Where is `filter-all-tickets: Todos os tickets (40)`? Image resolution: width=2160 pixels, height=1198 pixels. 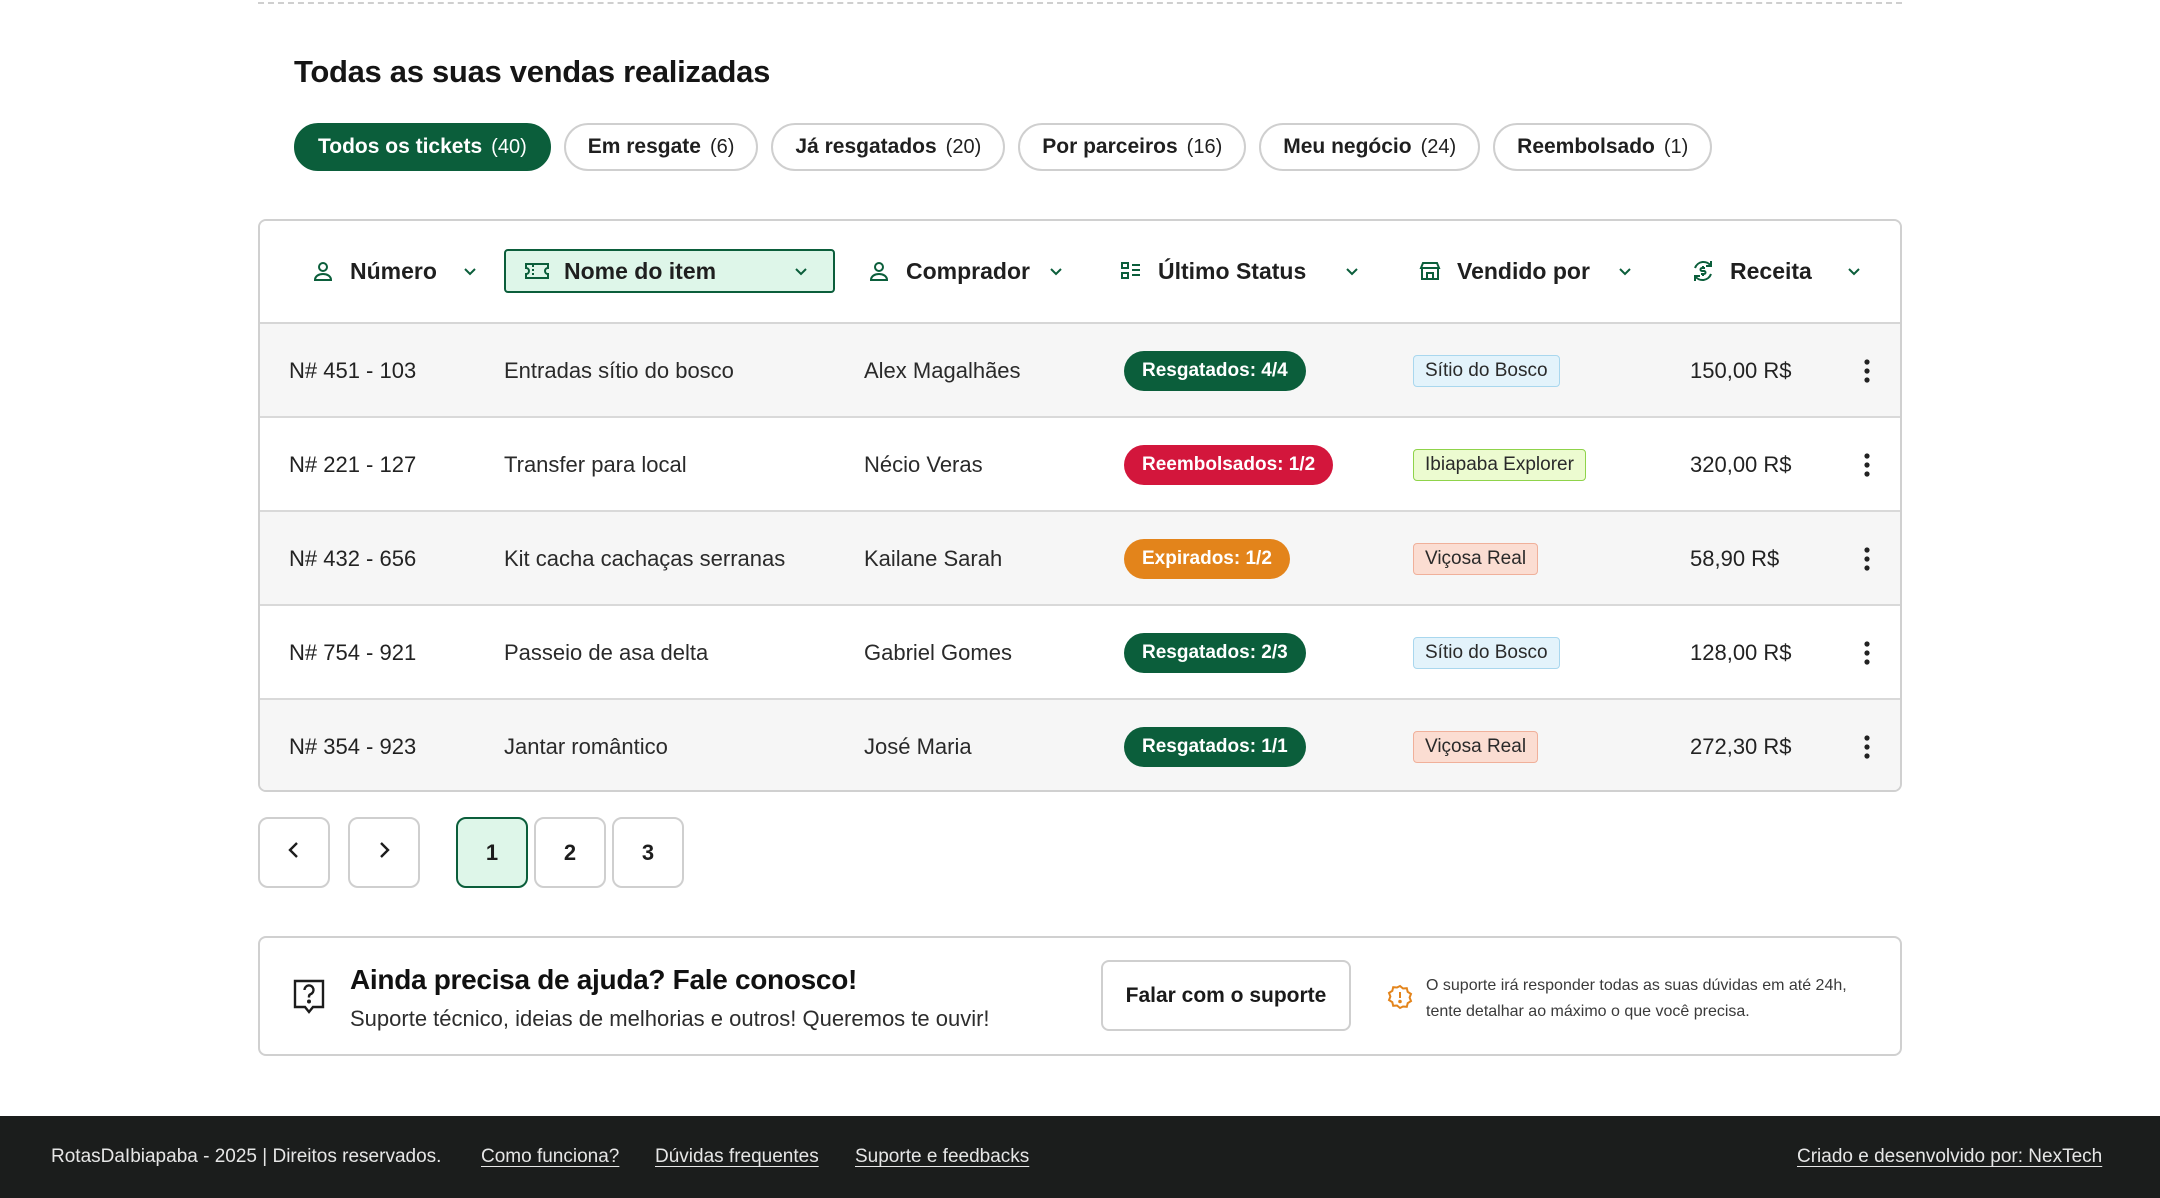 filter-all-tickets: Todos os tickets (40) is located at coordinates (422, 147).